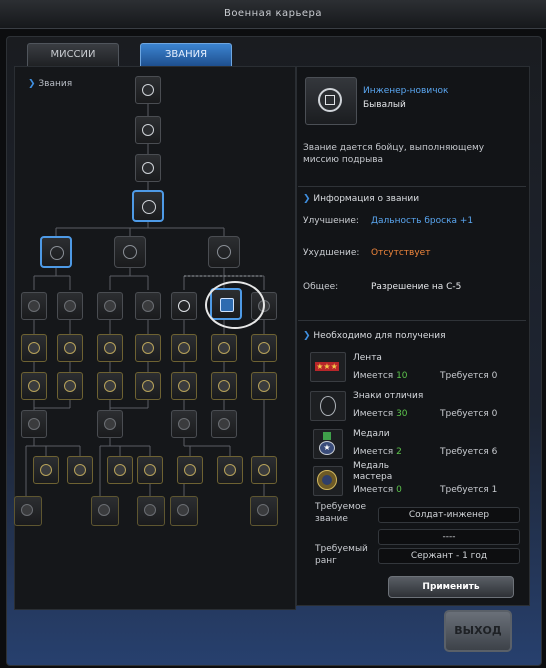 This screenshot has width=546, height=668. Describe the element at coordinates (331, 221) in the screenshot. I see `upgrade-label: Улучшение:` at that location.